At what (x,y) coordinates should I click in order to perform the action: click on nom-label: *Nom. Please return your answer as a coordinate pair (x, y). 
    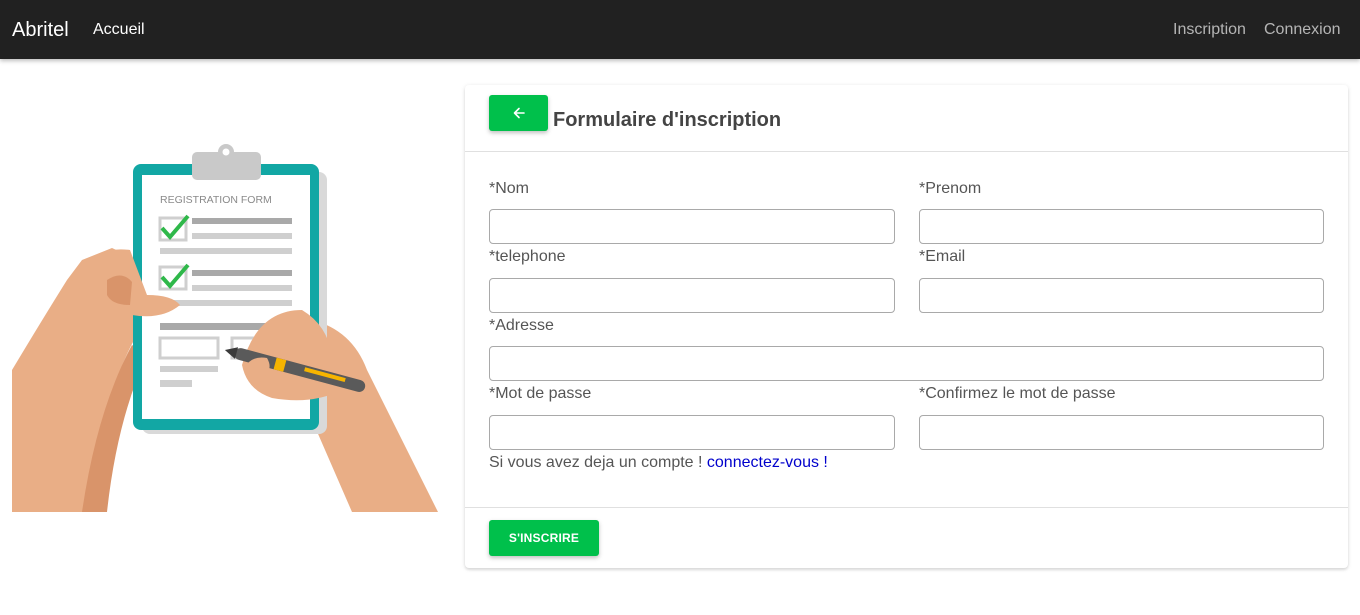
    Looking at the image, I should click on (509, 188).